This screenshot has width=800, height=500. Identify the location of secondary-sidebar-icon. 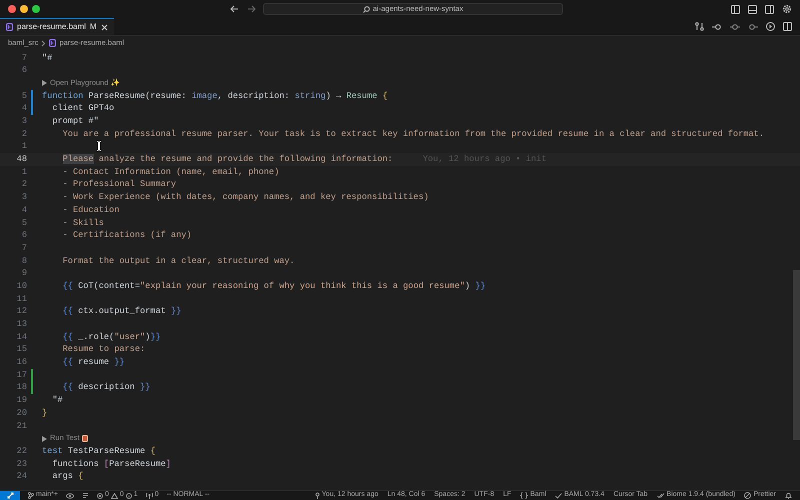
(769, 9).